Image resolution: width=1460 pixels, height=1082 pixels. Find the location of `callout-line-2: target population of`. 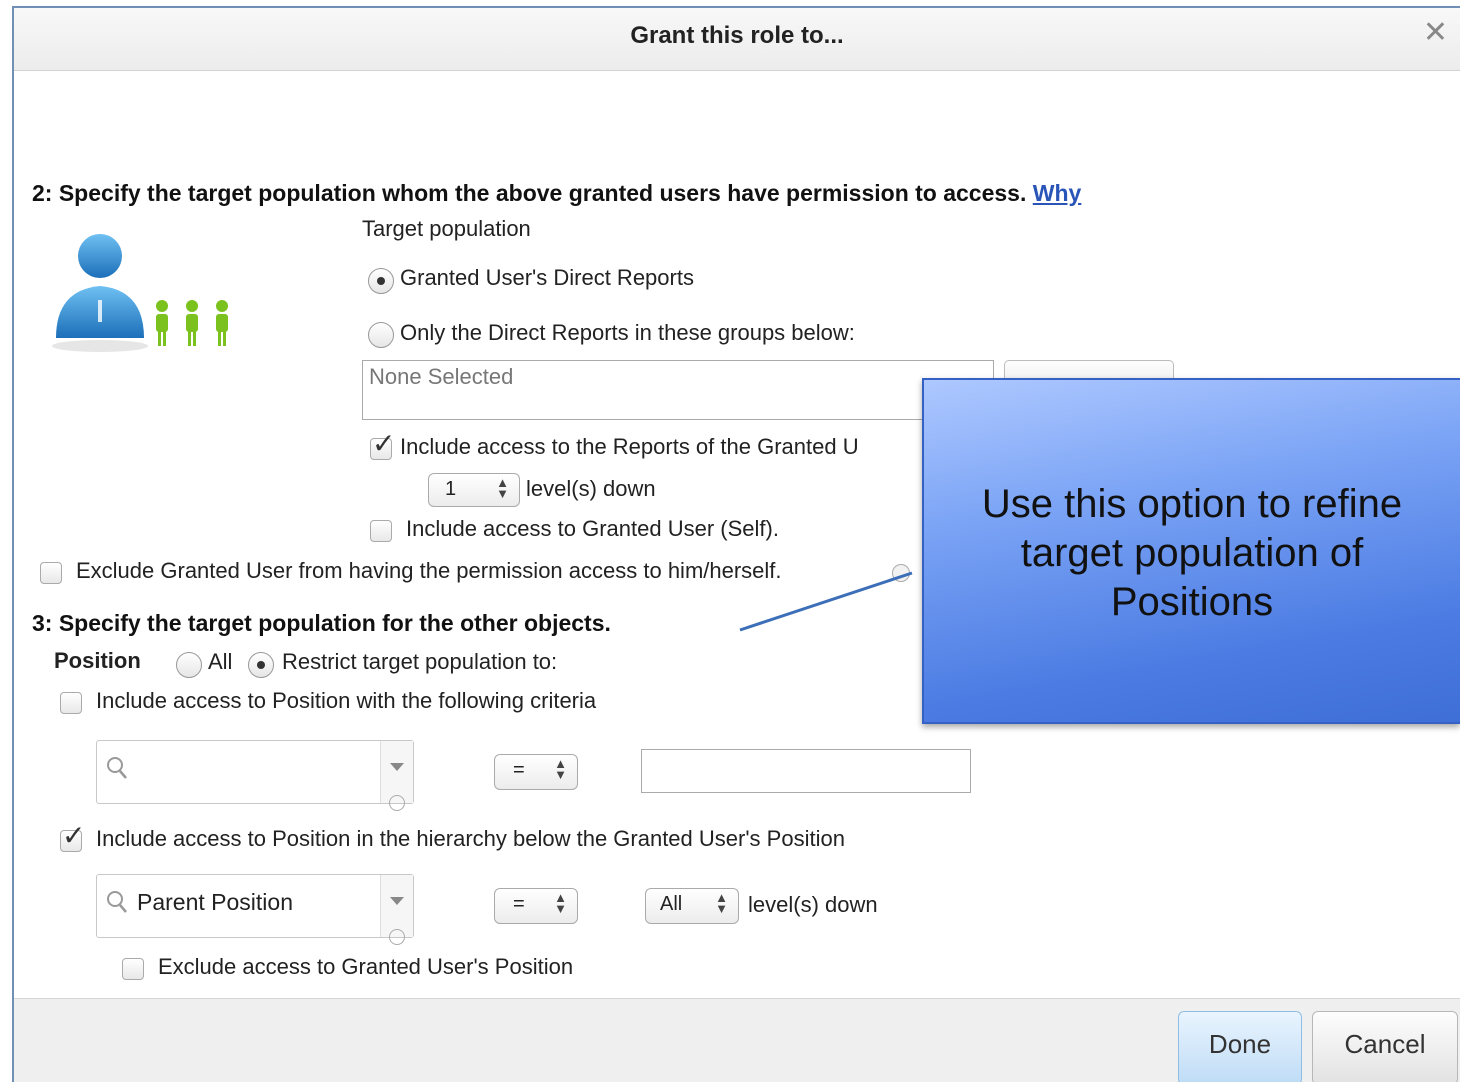

callout-line-2: target population of is located at coordinates (1192, 553).